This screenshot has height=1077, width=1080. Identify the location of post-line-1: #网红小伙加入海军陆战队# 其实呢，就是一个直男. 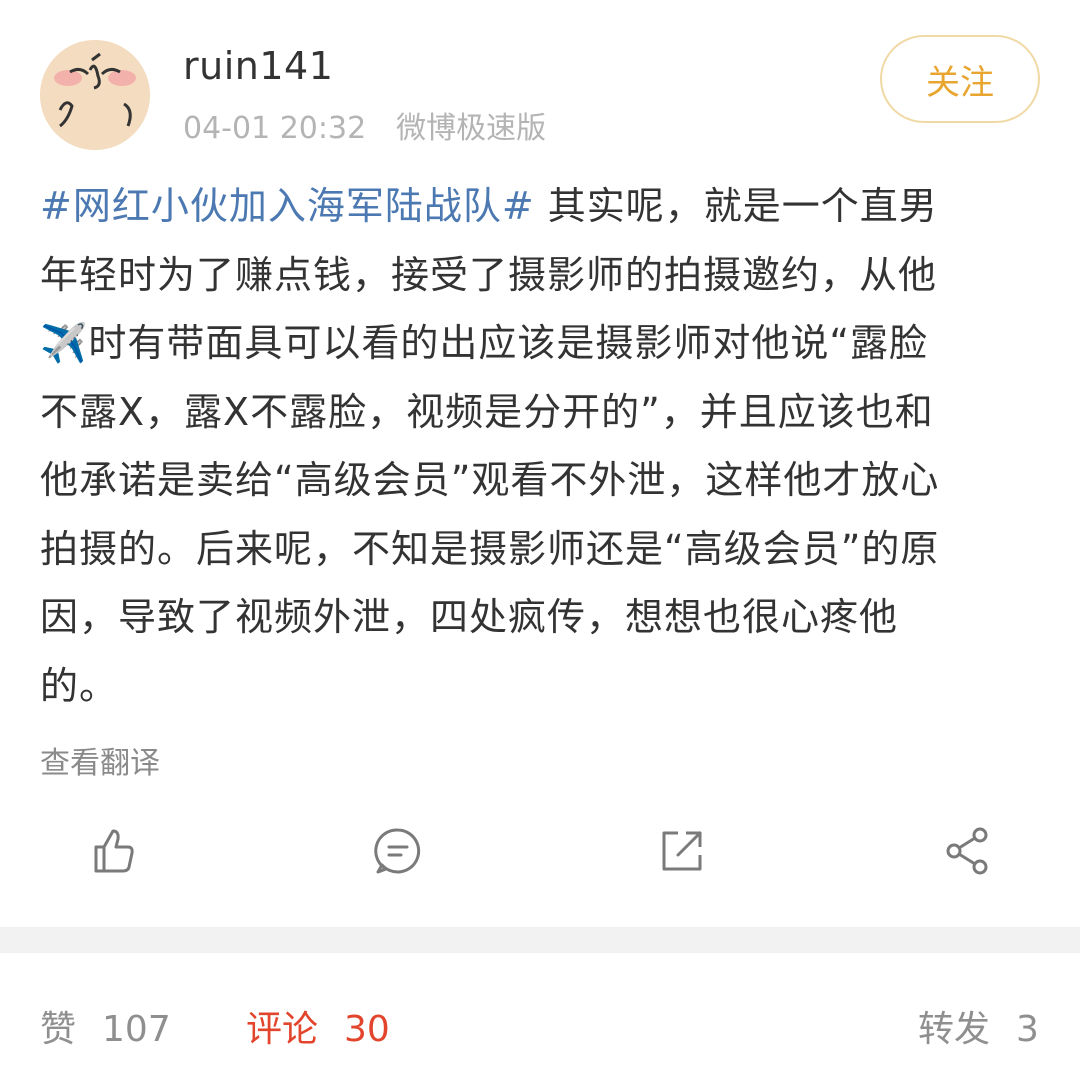
(540, 206).